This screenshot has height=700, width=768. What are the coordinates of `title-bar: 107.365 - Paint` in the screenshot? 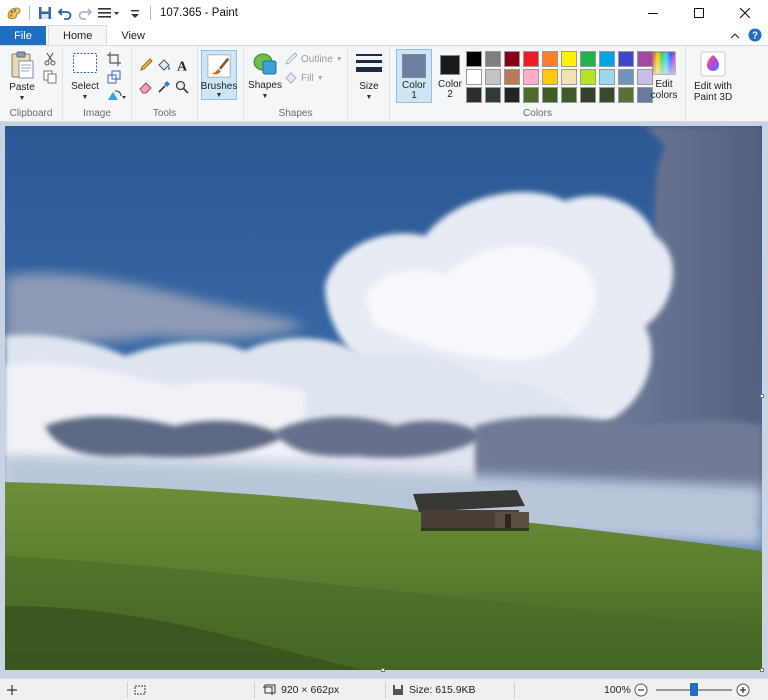 It's located at (384, 13).